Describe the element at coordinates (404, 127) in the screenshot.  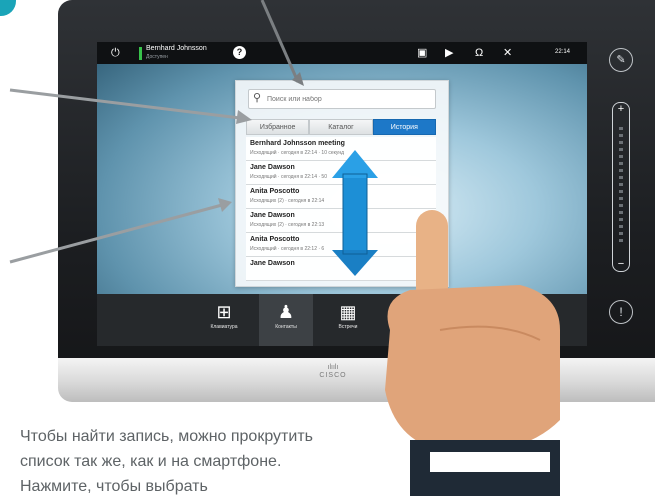
I see `tab-history: История` at that location.